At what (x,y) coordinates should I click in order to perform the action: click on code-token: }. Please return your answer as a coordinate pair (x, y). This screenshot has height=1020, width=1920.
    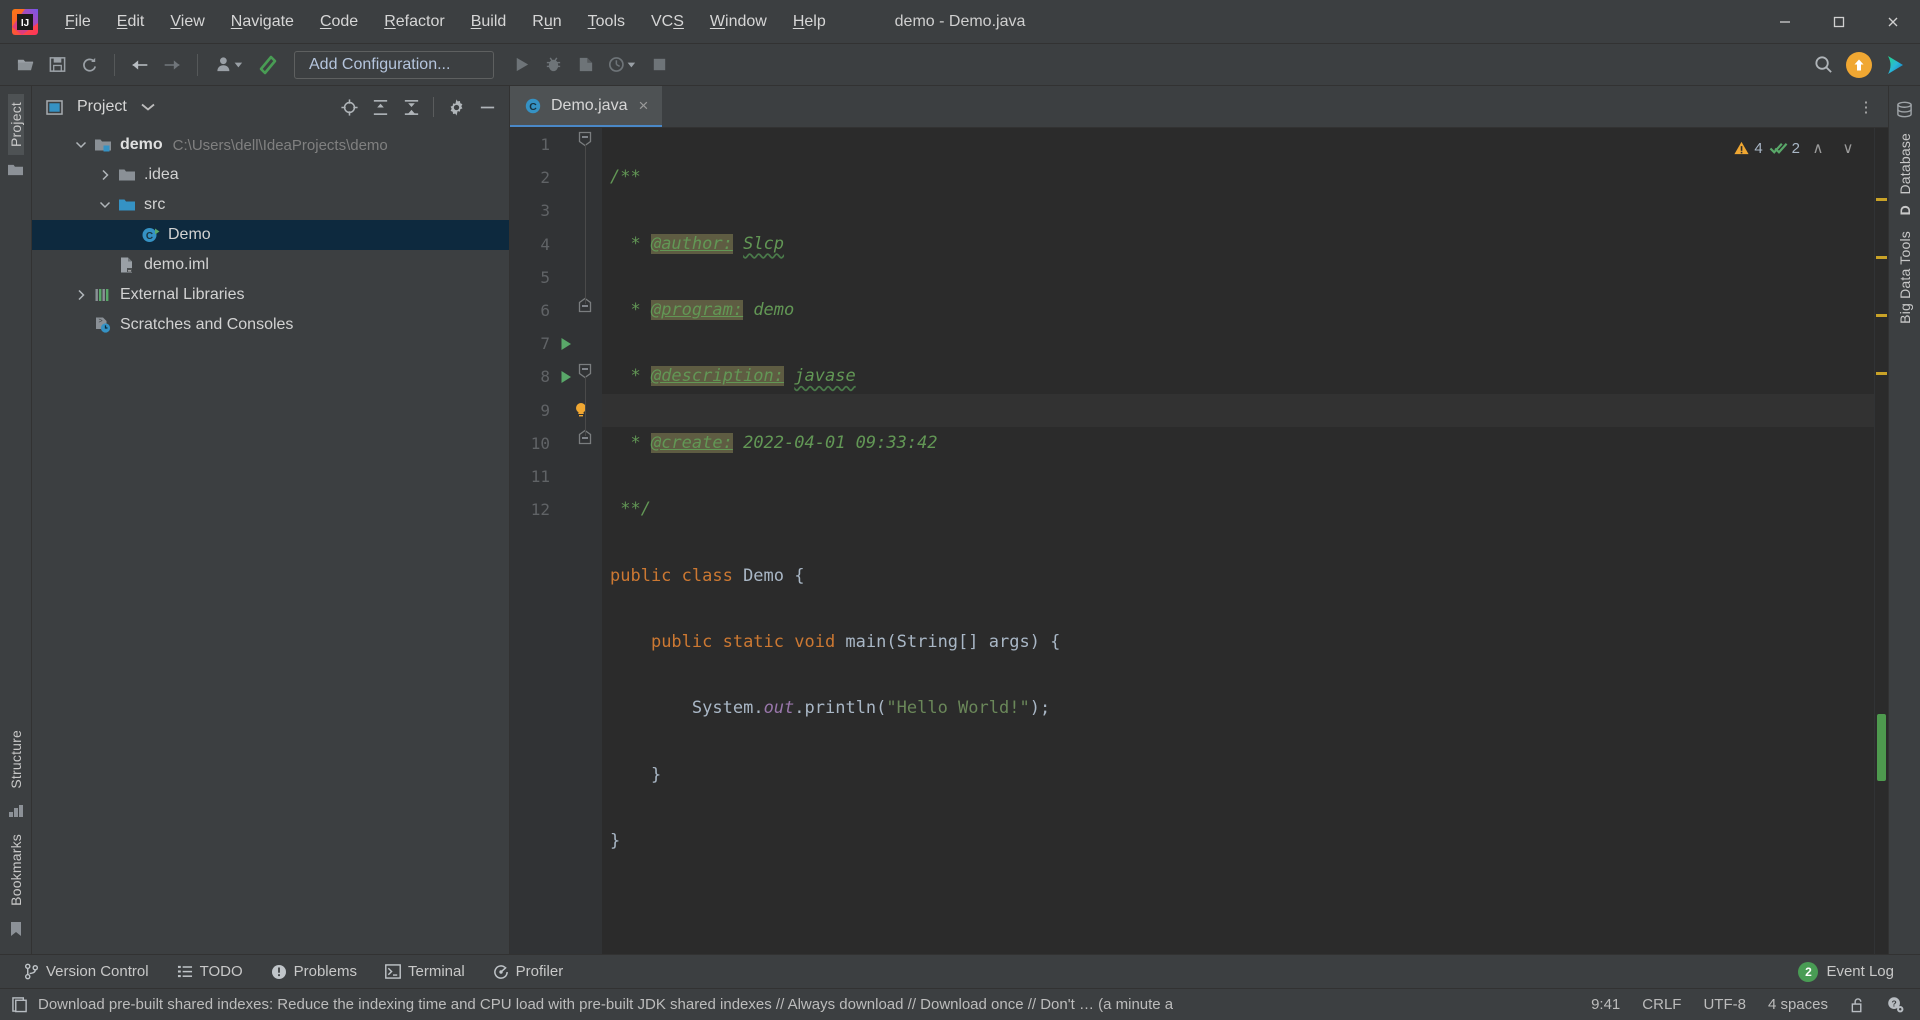
    Looking at the image, I should click on (636, 774).